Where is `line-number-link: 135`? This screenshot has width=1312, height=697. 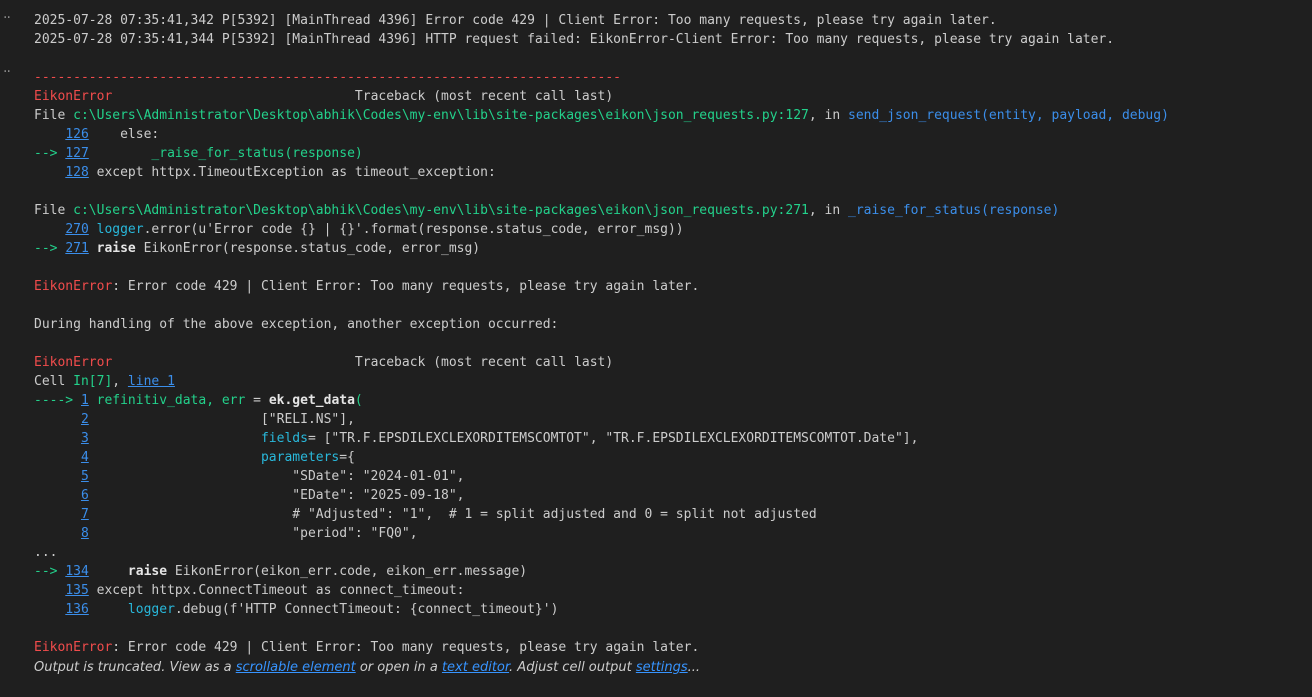 line-number-link: 135 is located at coordinates (76, 590).